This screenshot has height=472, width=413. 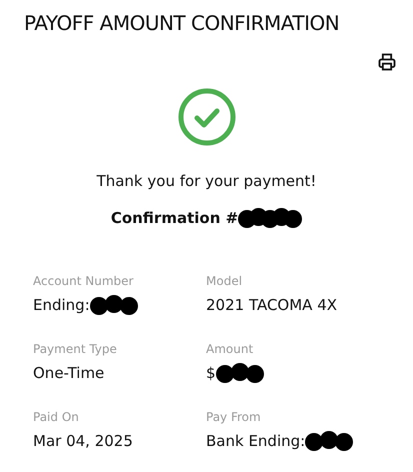 I want to click on field-label: Account Number, so click(x=83, y=281).